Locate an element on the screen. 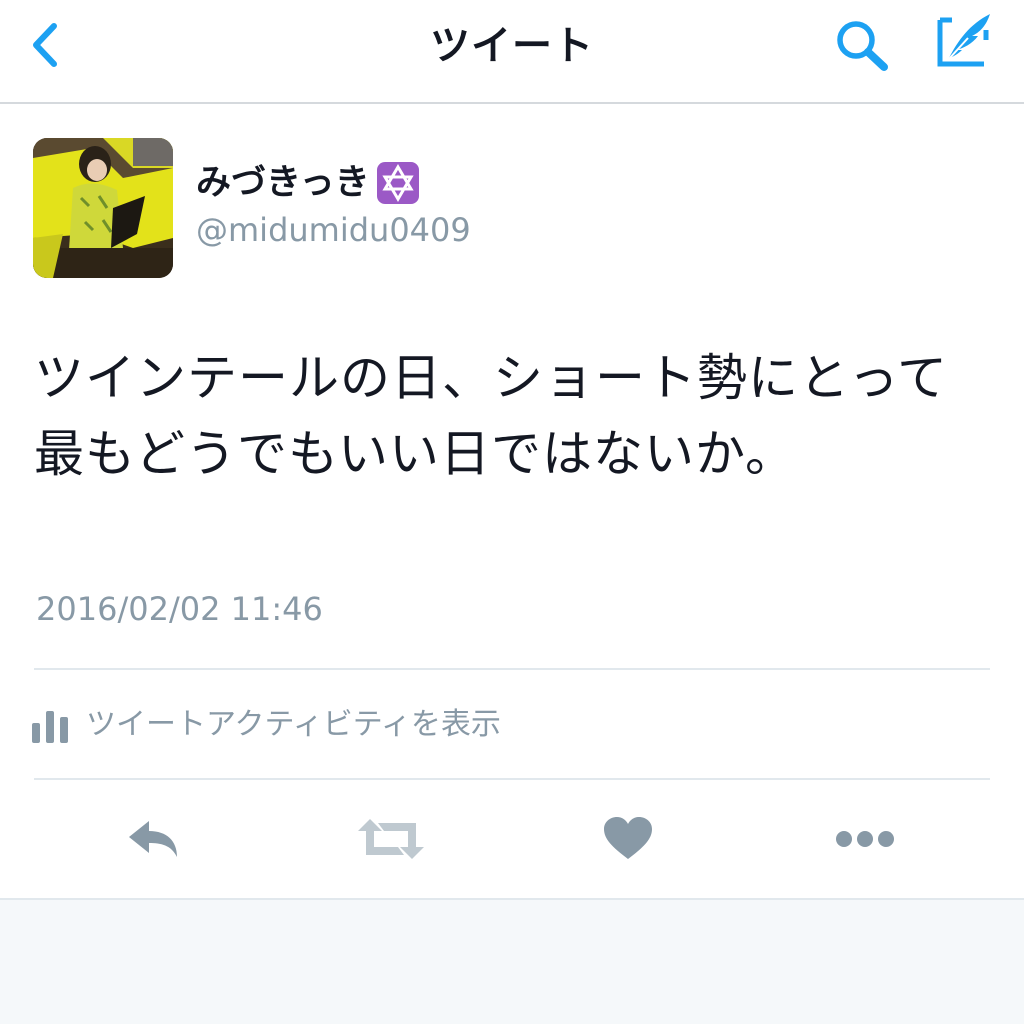 This screenshot has height=1024, width=1024. avatar-photo is located at coordinates (103, 208).